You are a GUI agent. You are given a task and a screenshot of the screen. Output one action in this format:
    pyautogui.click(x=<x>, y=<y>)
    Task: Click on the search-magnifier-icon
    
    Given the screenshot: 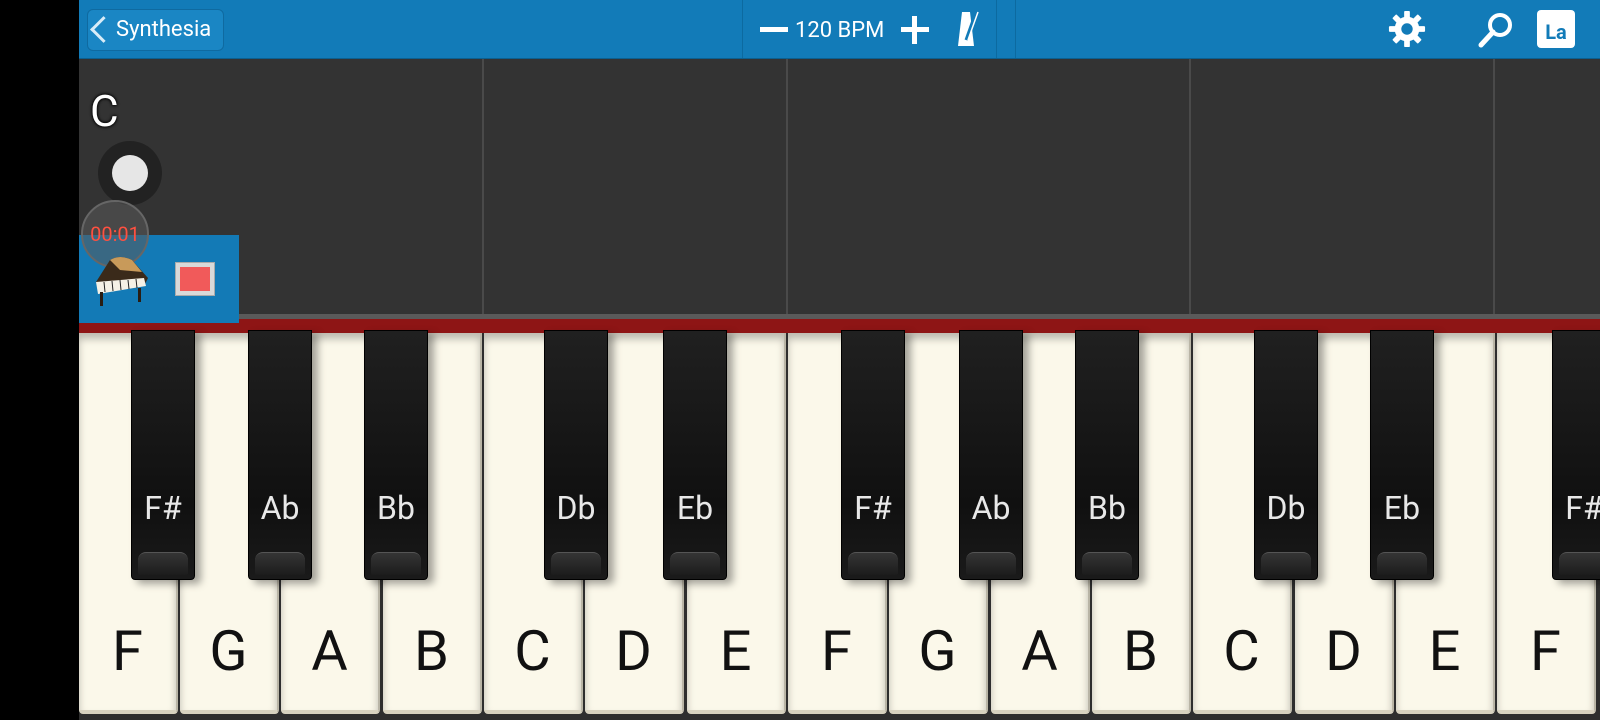 What is the action you would take?
    pyautogui.click(x=1496, y=30)
    